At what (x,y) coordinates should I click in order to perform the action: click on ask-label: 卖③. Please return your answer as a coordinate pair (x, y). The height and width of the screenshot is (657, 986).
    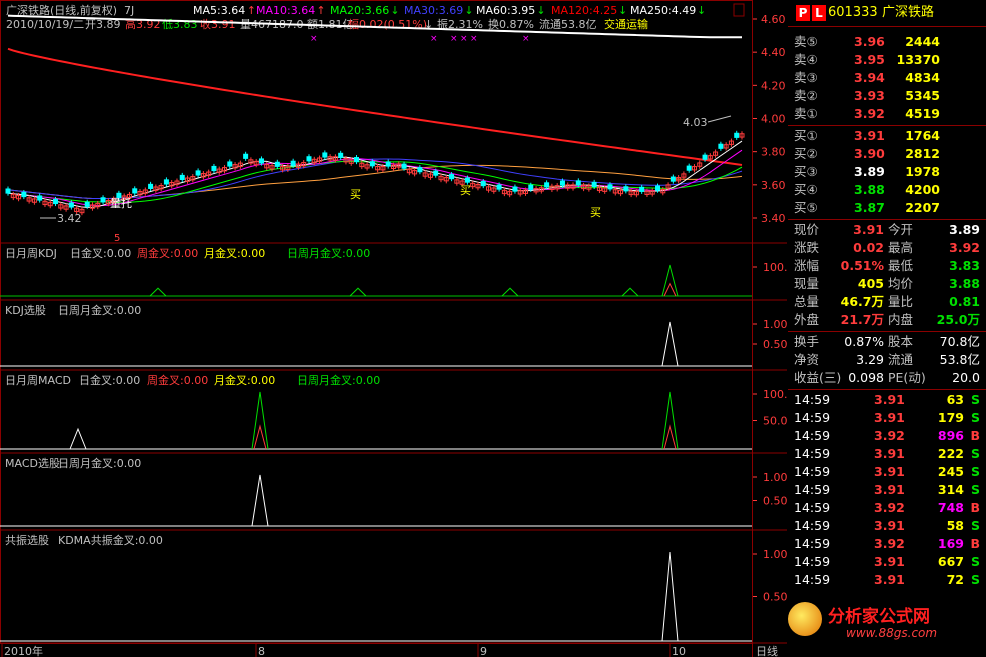
    Looking at the image, I should click on (806, 77).